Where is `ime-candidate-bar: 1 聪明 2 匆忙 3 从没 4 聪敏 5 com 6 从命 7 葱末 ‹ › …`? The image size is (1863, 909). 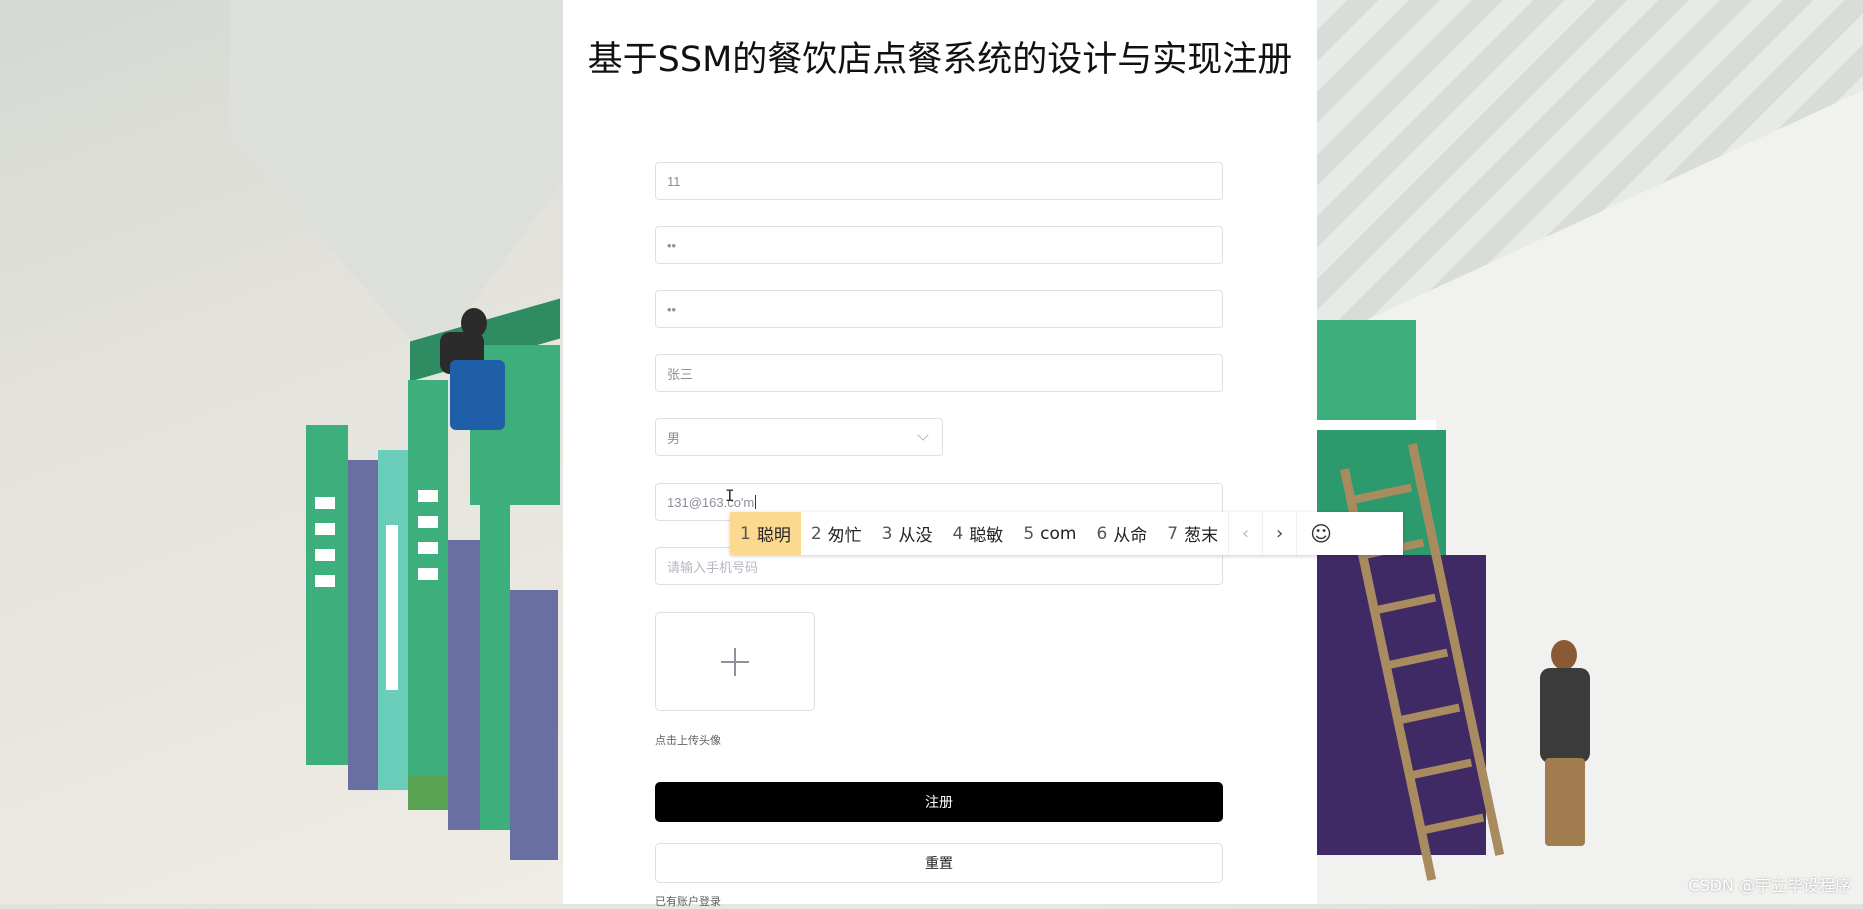
ime-candidate-bar: 1 聪明 2 匆忙 3 从没 4 聪敏 5 com 6 从命 7 葱末 ‹ › … is located at coordinates (1066, 533).